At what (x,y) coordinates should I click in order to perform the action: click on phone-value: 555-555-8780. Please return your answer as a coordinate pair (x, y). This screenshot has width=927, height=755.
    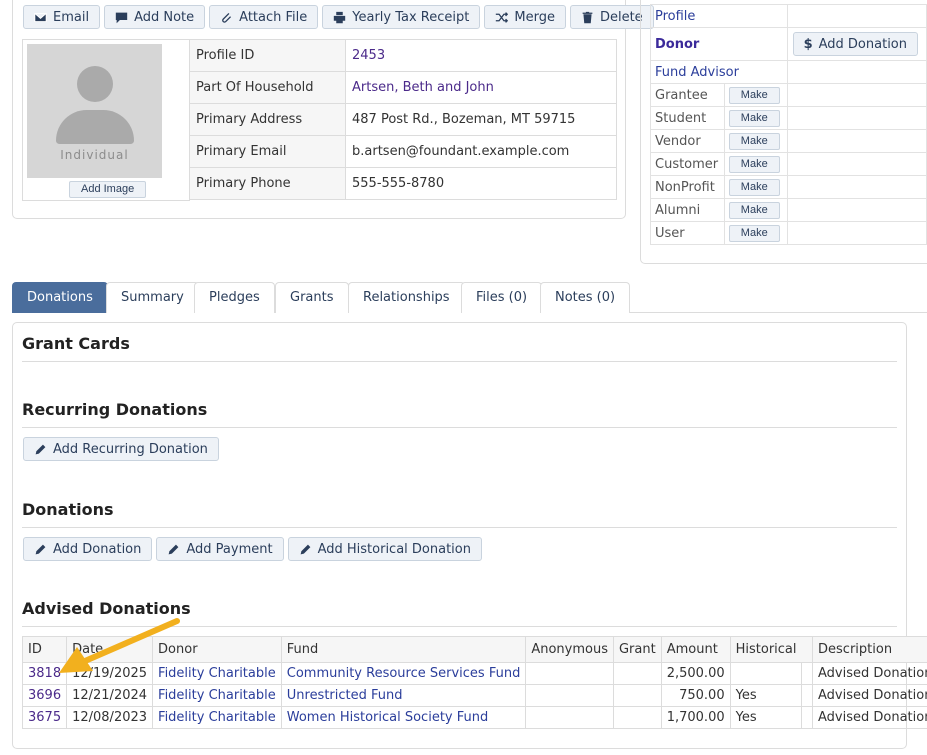
    Looking at the image, I should click on (481, 183).